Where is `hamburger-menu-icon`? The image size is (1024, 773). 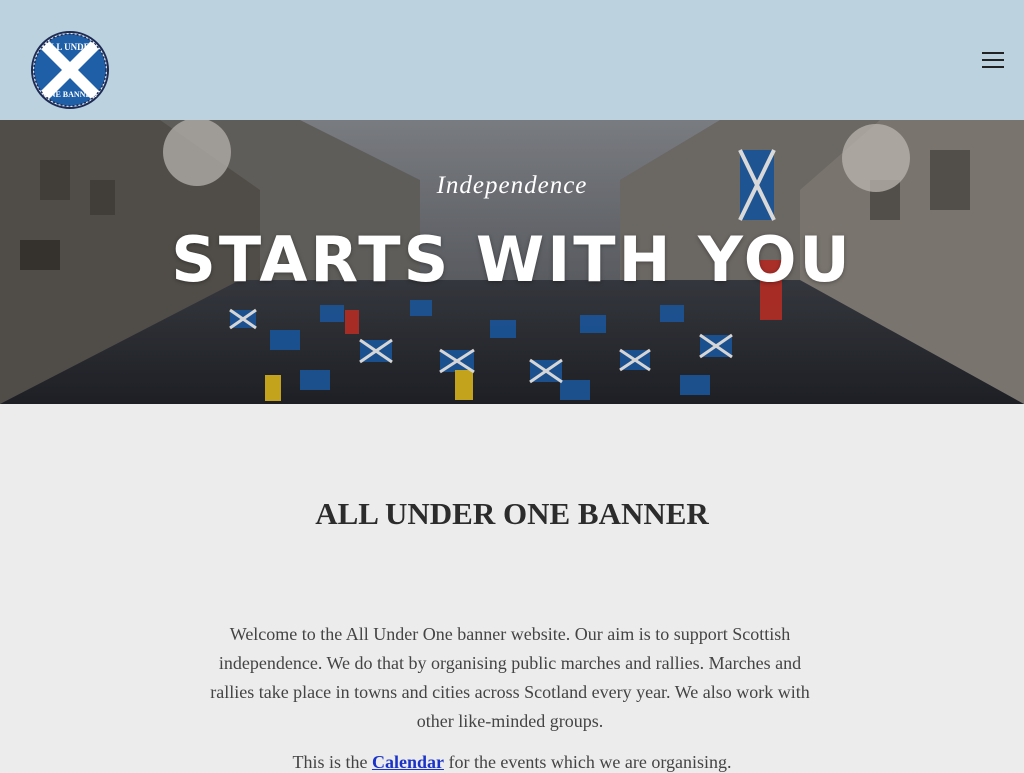 hamburger-menu-icon is located at coordinates (993, 60).